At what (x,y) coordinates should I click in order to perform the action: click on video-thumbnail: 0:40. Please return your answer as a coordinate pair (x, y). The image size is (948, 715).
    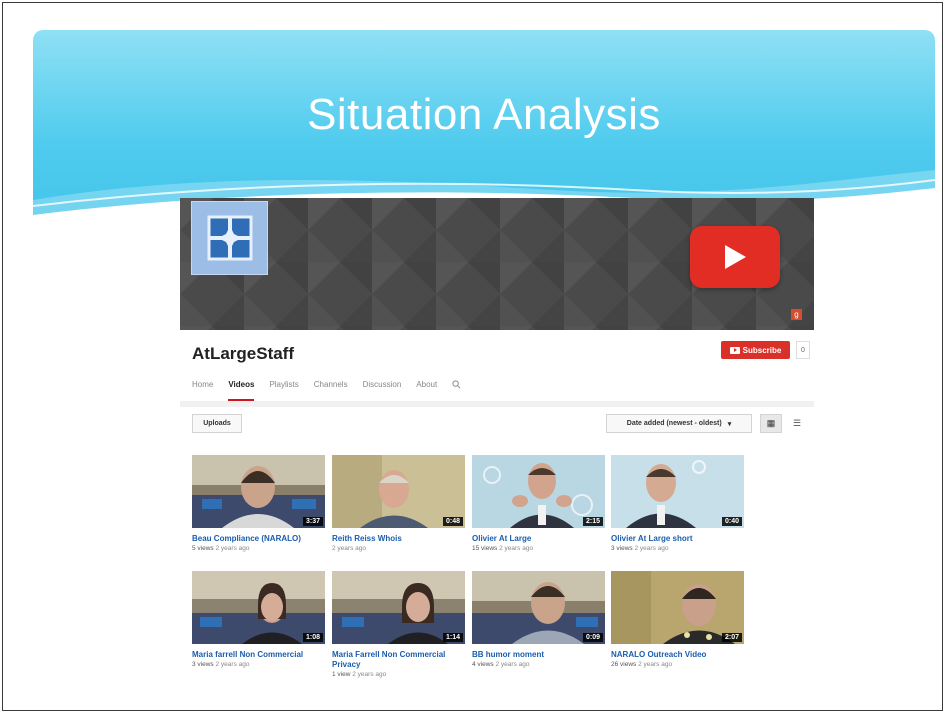
    Looking at the image, I should click on (677, 491).